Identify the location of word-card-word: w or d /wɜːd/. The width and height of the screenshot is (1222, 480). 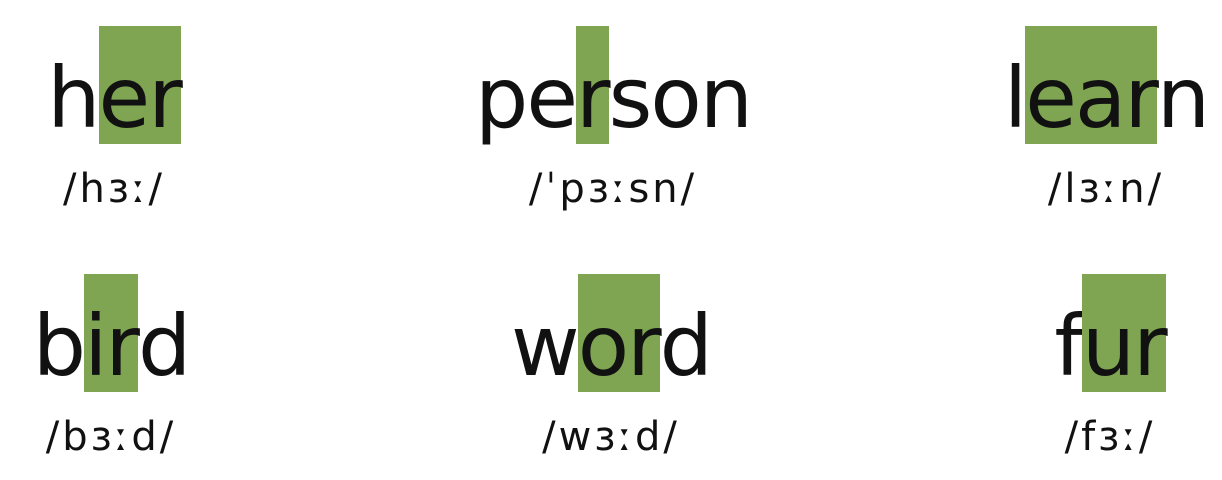
(611, 371).